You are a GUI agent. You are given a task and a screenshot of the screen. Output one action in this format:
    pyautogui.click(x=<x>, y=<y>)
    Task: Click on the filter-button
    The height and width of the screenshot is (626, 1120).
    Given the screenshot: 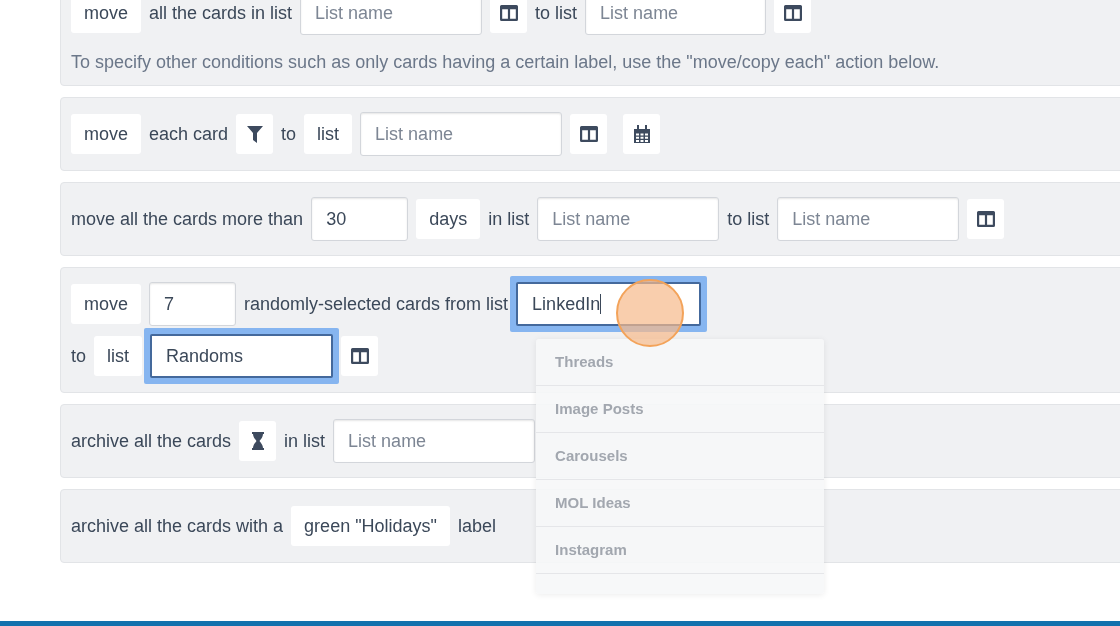 What is the action you would take?
    pyautogui.click(x=255, y=134)
    